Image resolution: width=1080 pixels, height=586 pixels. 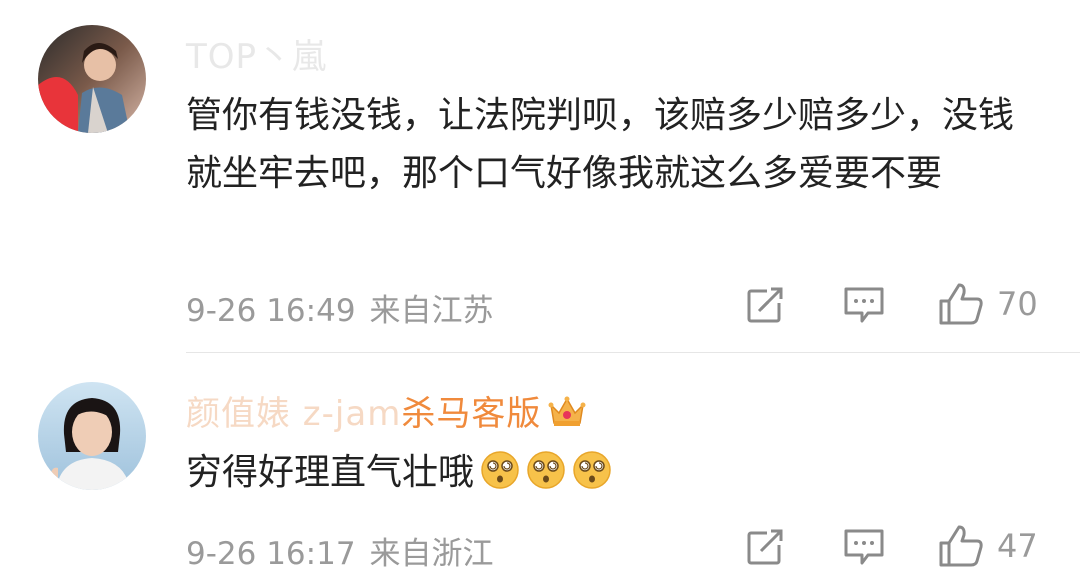 I want to click on comment-time: 9-26 16:17, so click(x=271, y=554).